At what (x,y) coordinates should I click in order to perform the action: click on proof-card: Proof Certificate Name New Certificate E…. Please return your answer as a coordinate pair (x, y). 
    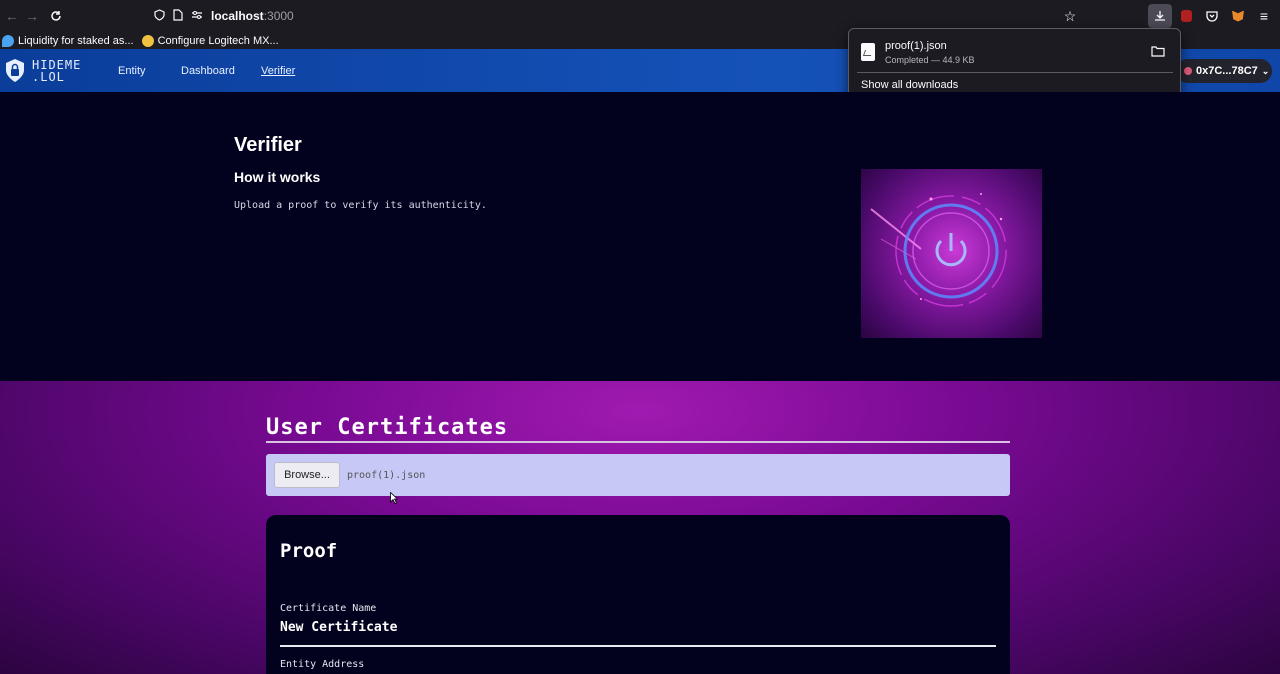
    Looking at the image, I should click on (638, 594).